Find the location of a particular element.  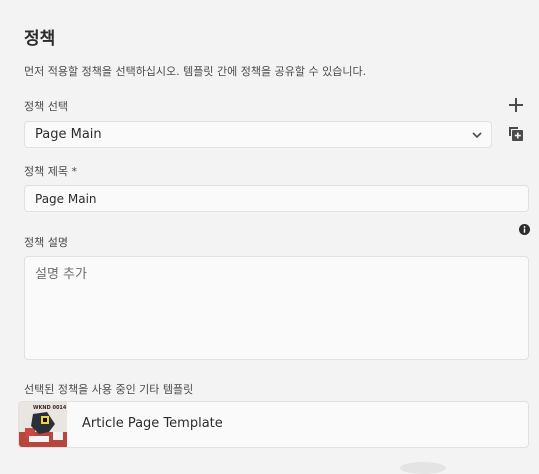

info-icon is located at coordinates (524, 229).